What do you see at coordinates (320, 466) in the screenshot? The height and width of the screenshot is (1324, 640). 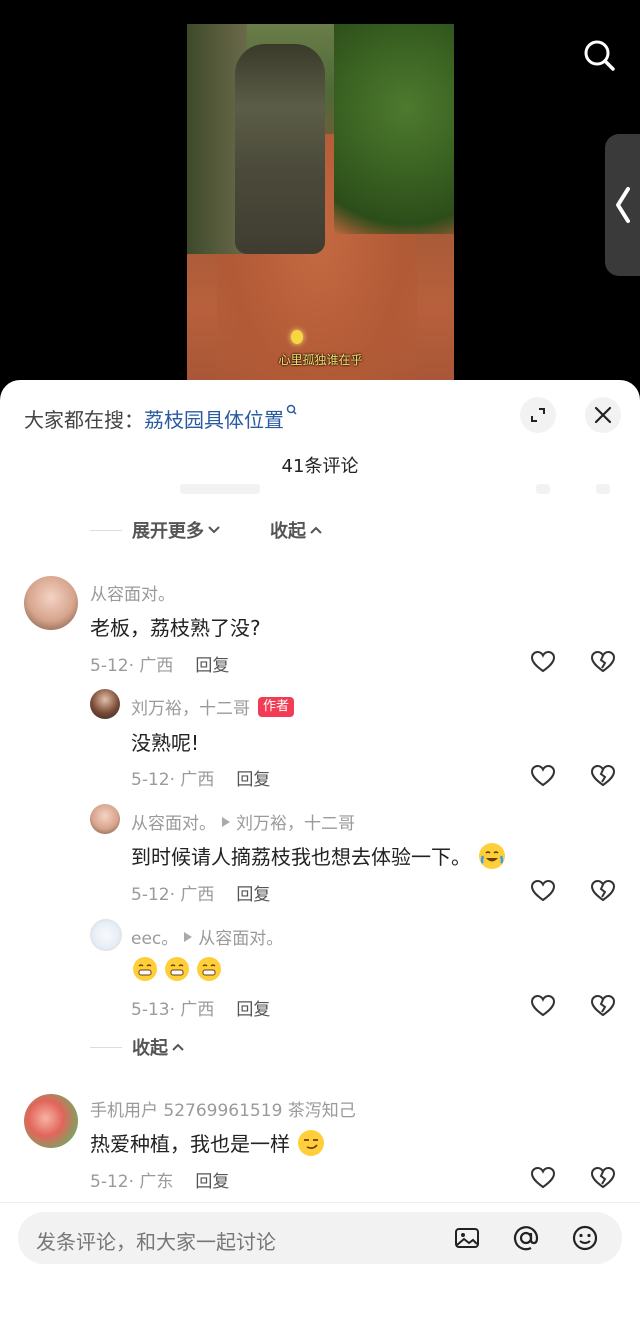 I see `comment-count: 41条评论` at bounding box center [320, 466].